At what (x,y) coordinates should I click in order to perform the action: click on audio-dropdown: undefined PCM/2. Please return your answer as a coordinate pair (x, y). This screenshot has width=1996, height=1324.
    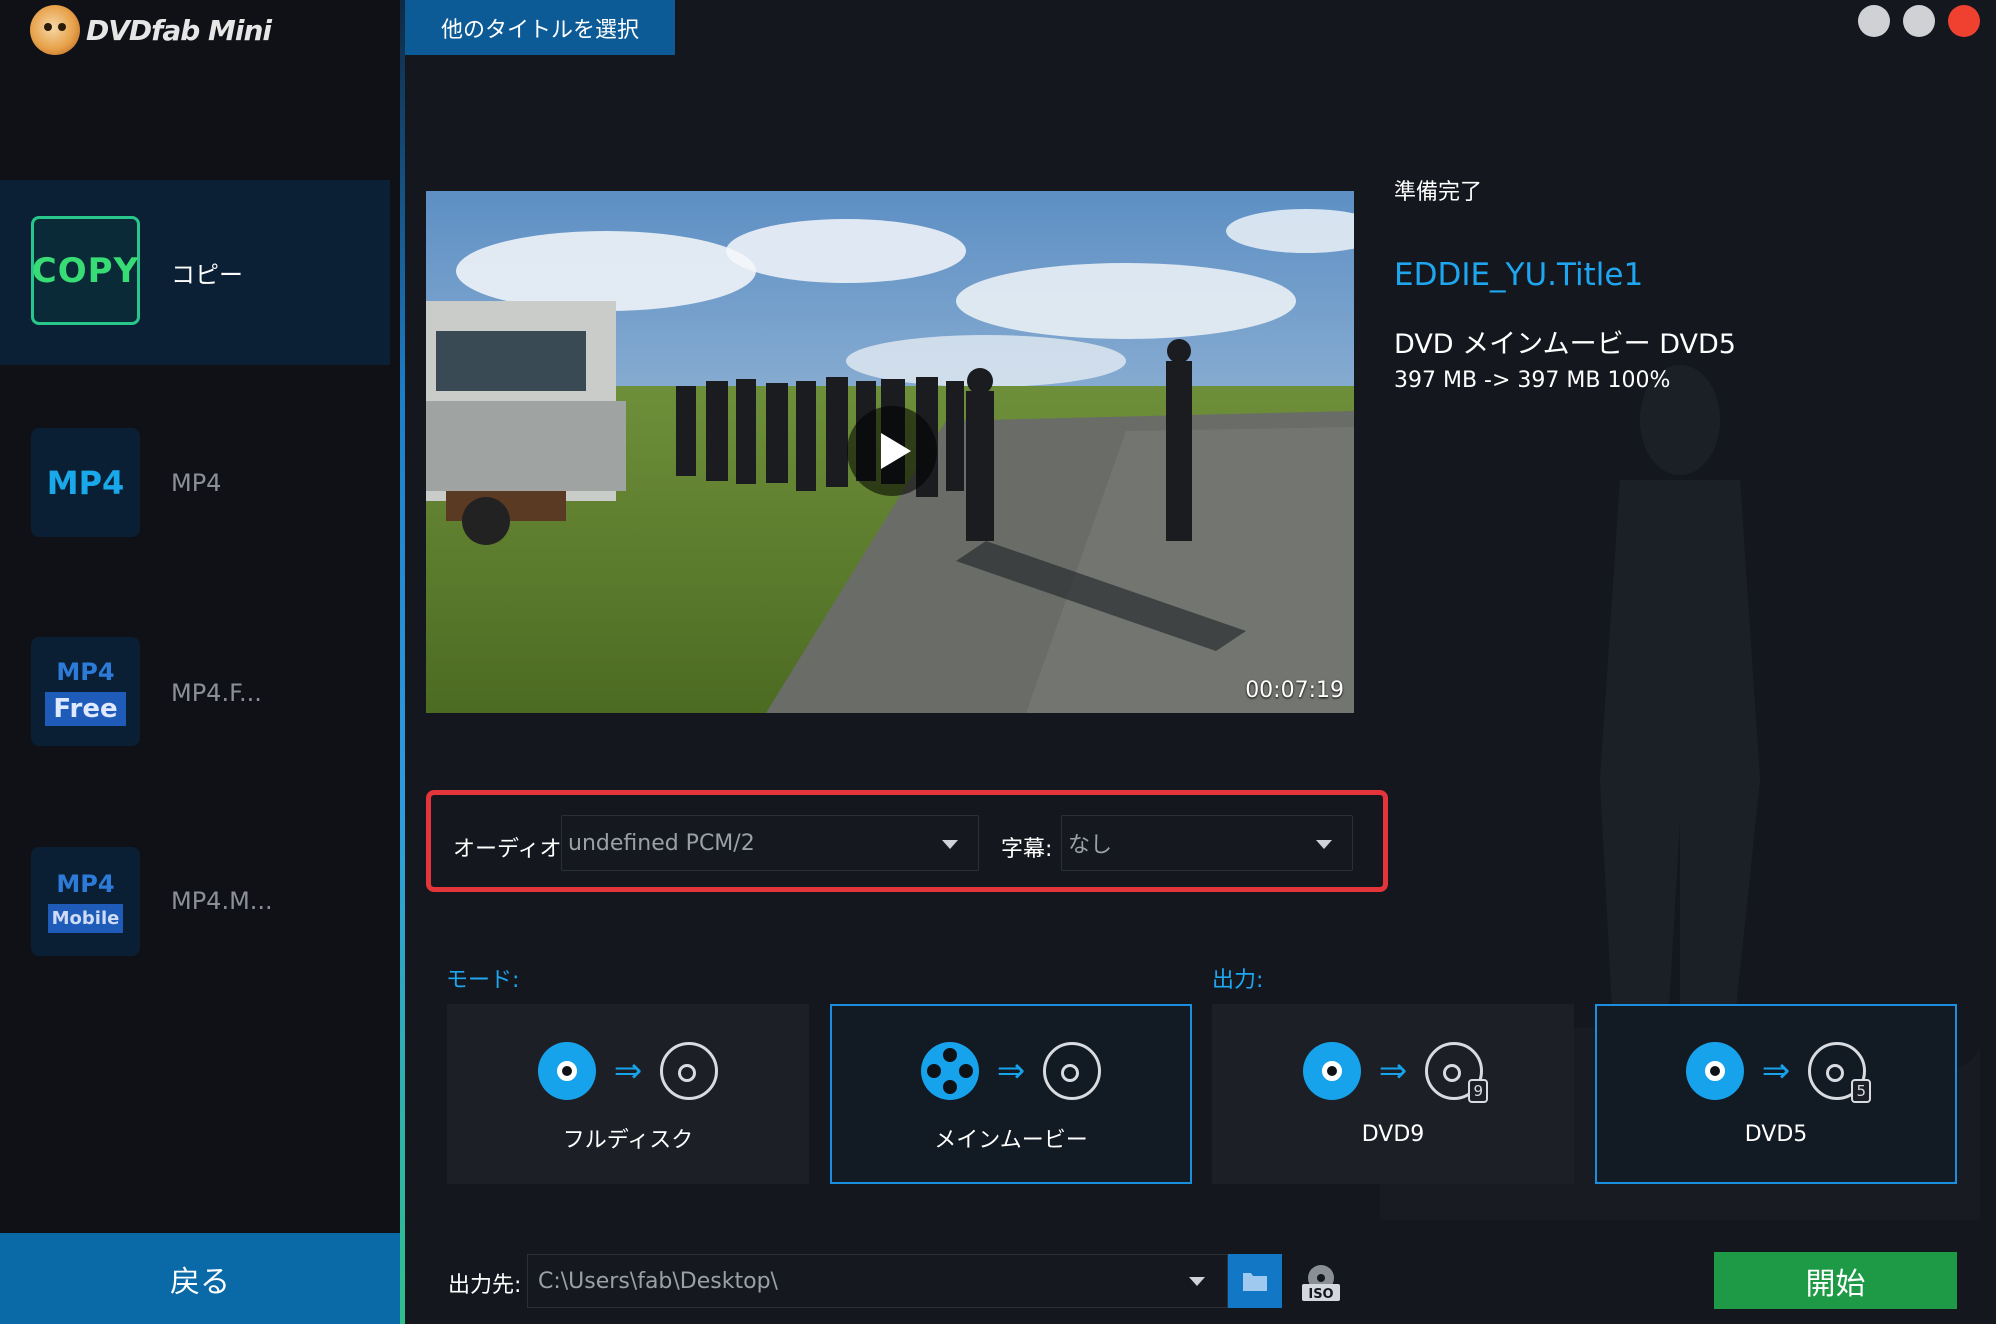
    Looking at the image, I should click on (770, 843).